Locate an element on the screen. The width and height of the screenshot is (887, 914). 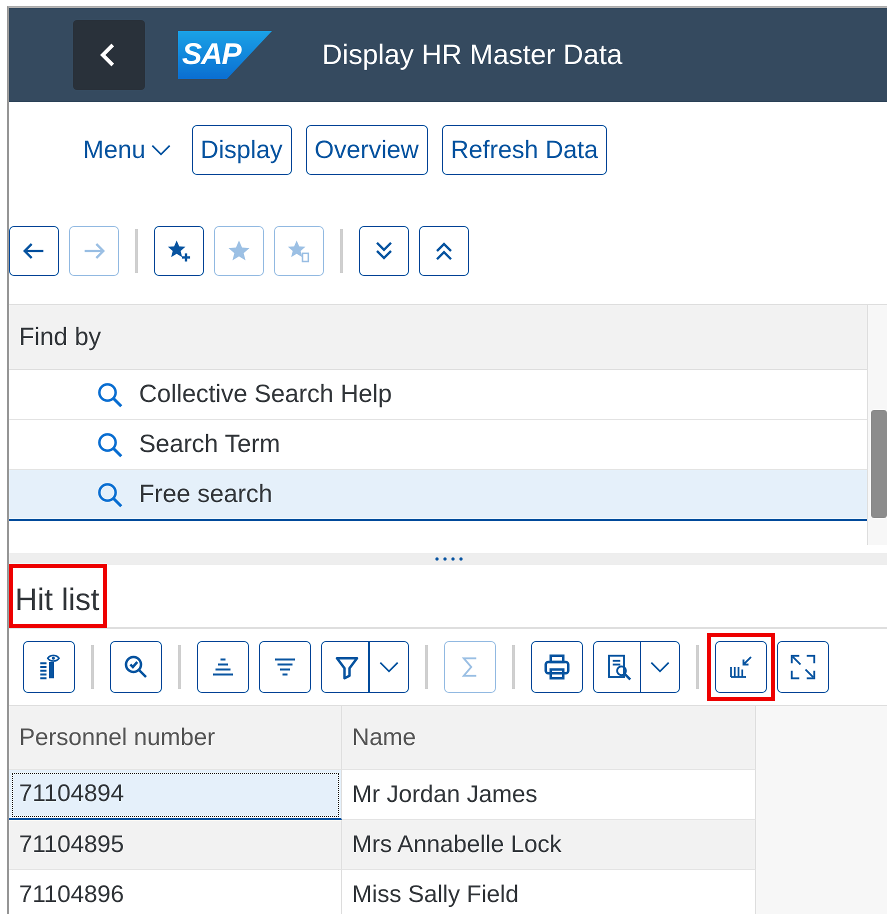
app-title: Display HR Master Data is located at coordinates (472, 55).